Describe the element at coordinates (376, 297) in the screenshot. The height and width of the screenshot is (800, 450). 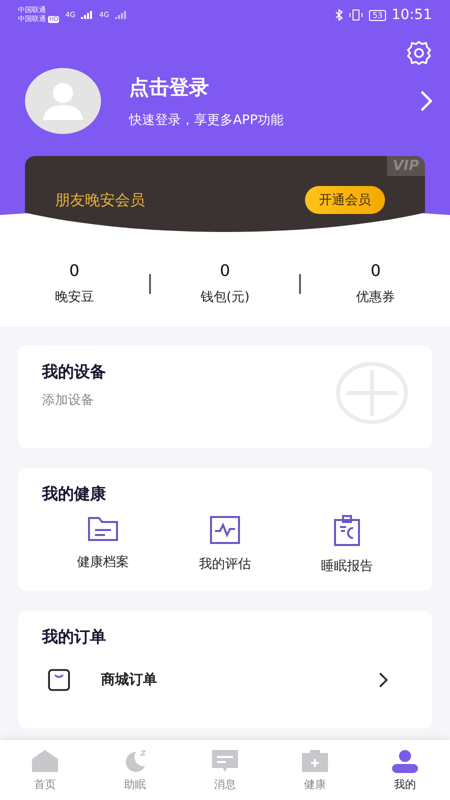
I see `stat-label: 优惠券` at that location.